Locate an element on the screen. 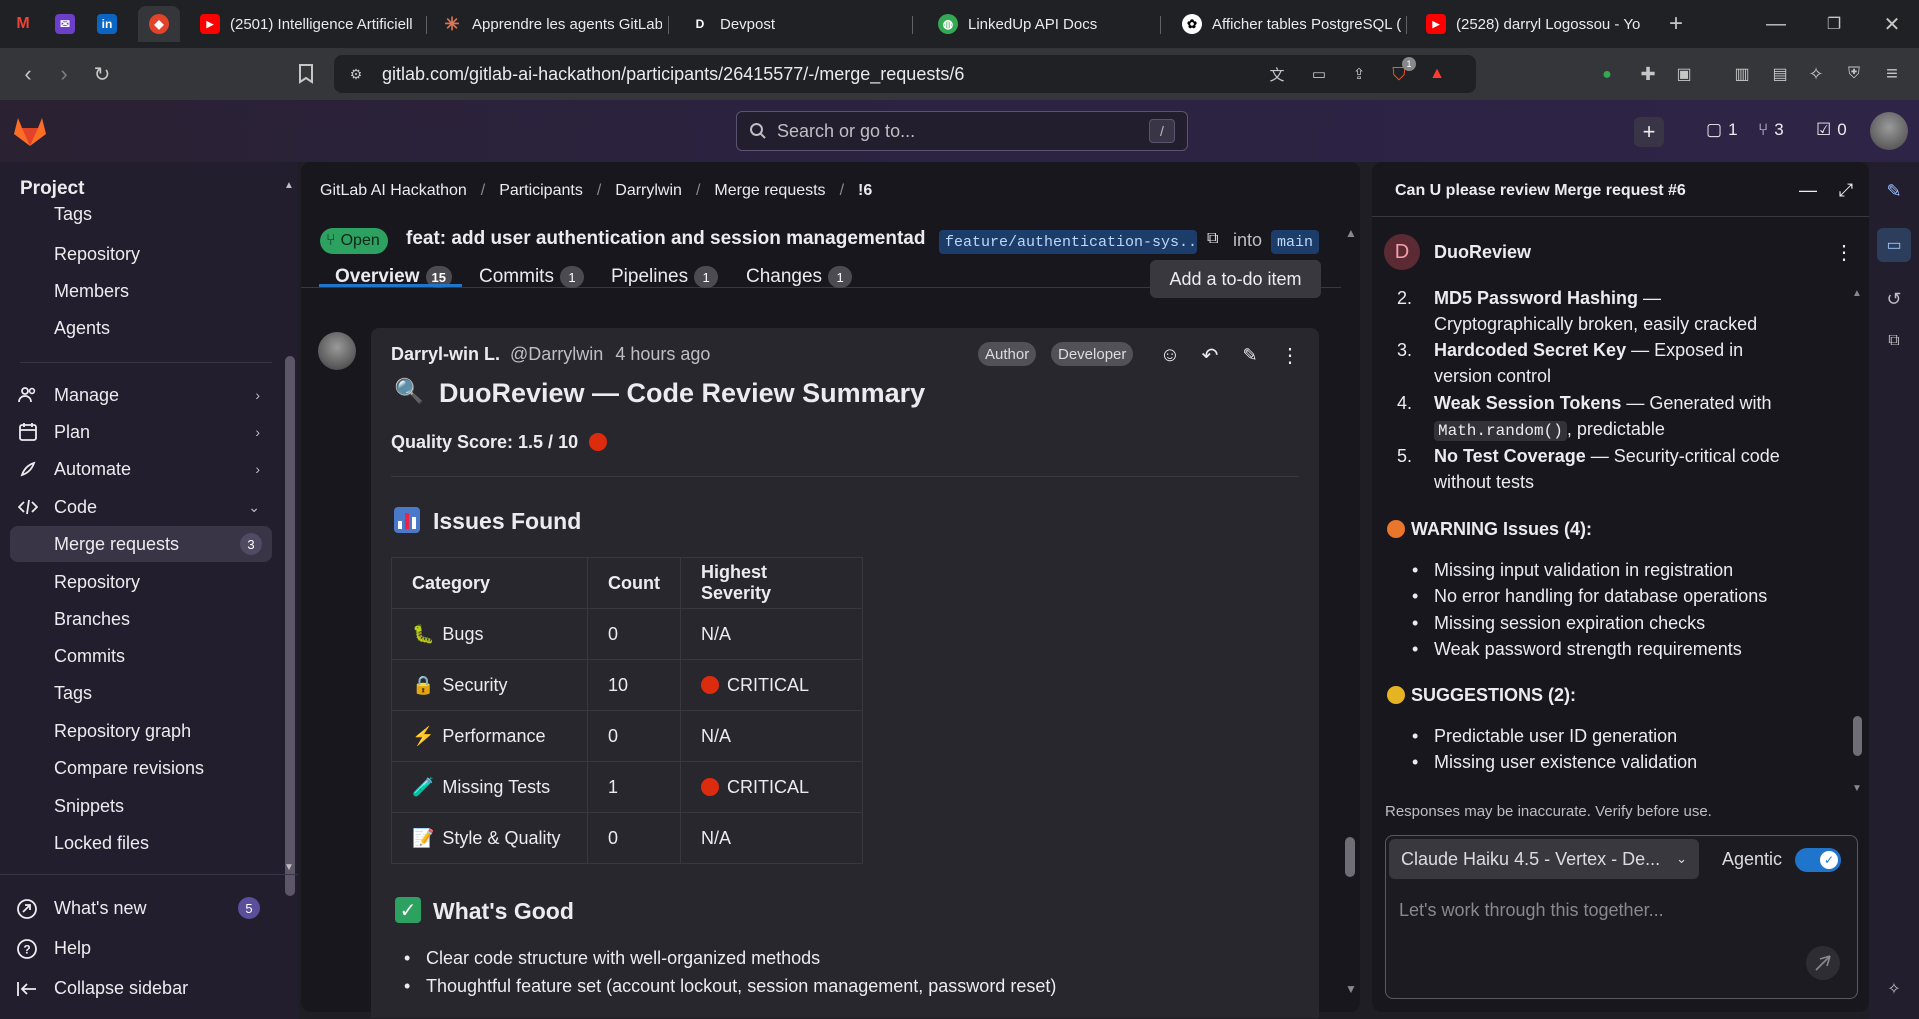 The width and height of the screenshot is (1919, 1019). sidebar-item-members: Members is located at coordinates (141, 291).